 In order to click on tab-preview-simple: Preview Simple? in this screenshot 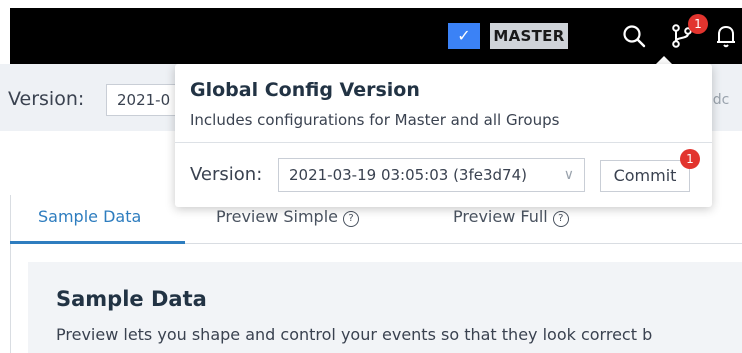, I will do `click(287, 217)`.